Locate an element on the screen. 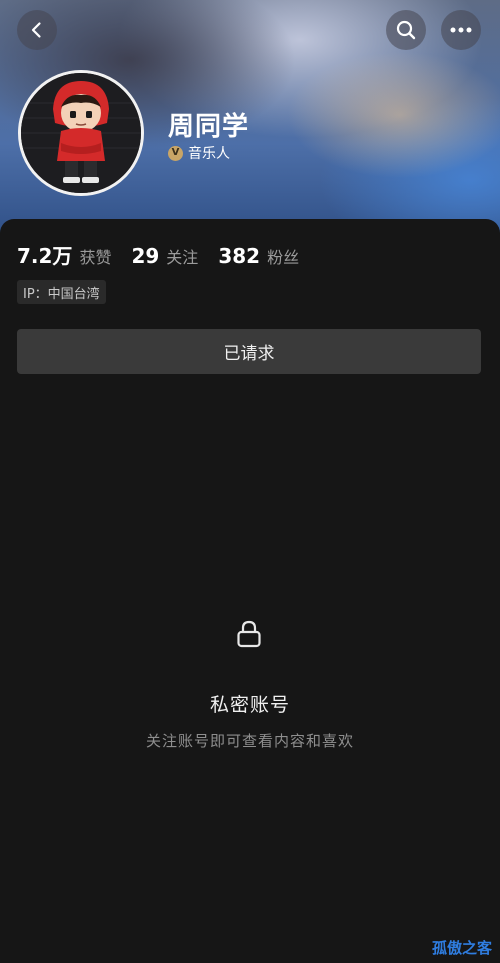  verified-v-icon: V is located at coordinates (175, 153).